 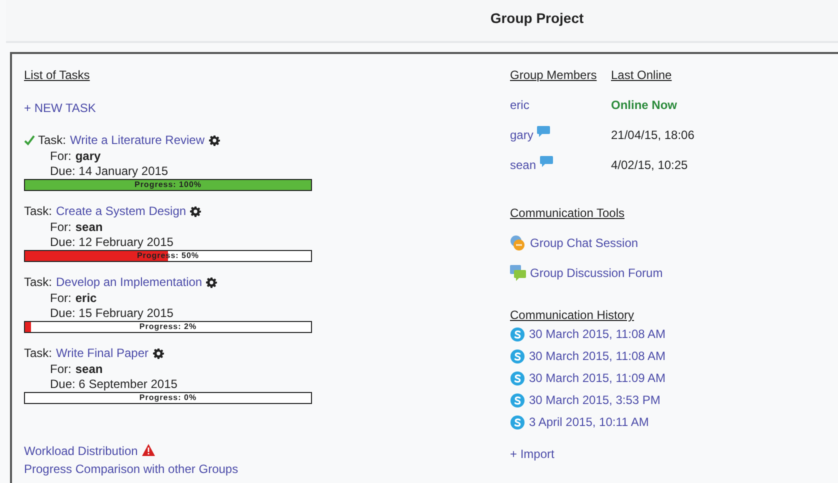 What do you see at coordinates (641, 75) in the screenshot?
I see `column-heading: Last Online` at bounding box center [641, 75].